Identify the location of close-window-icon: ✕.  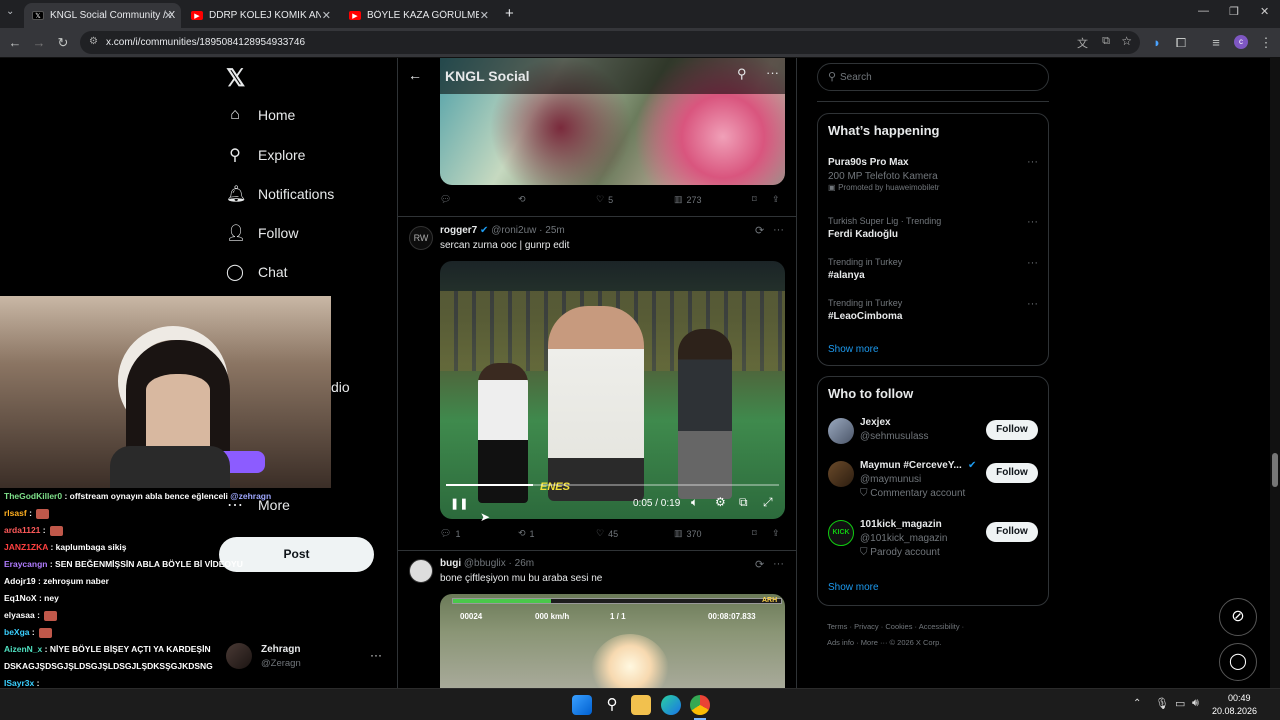
(1264, 11).